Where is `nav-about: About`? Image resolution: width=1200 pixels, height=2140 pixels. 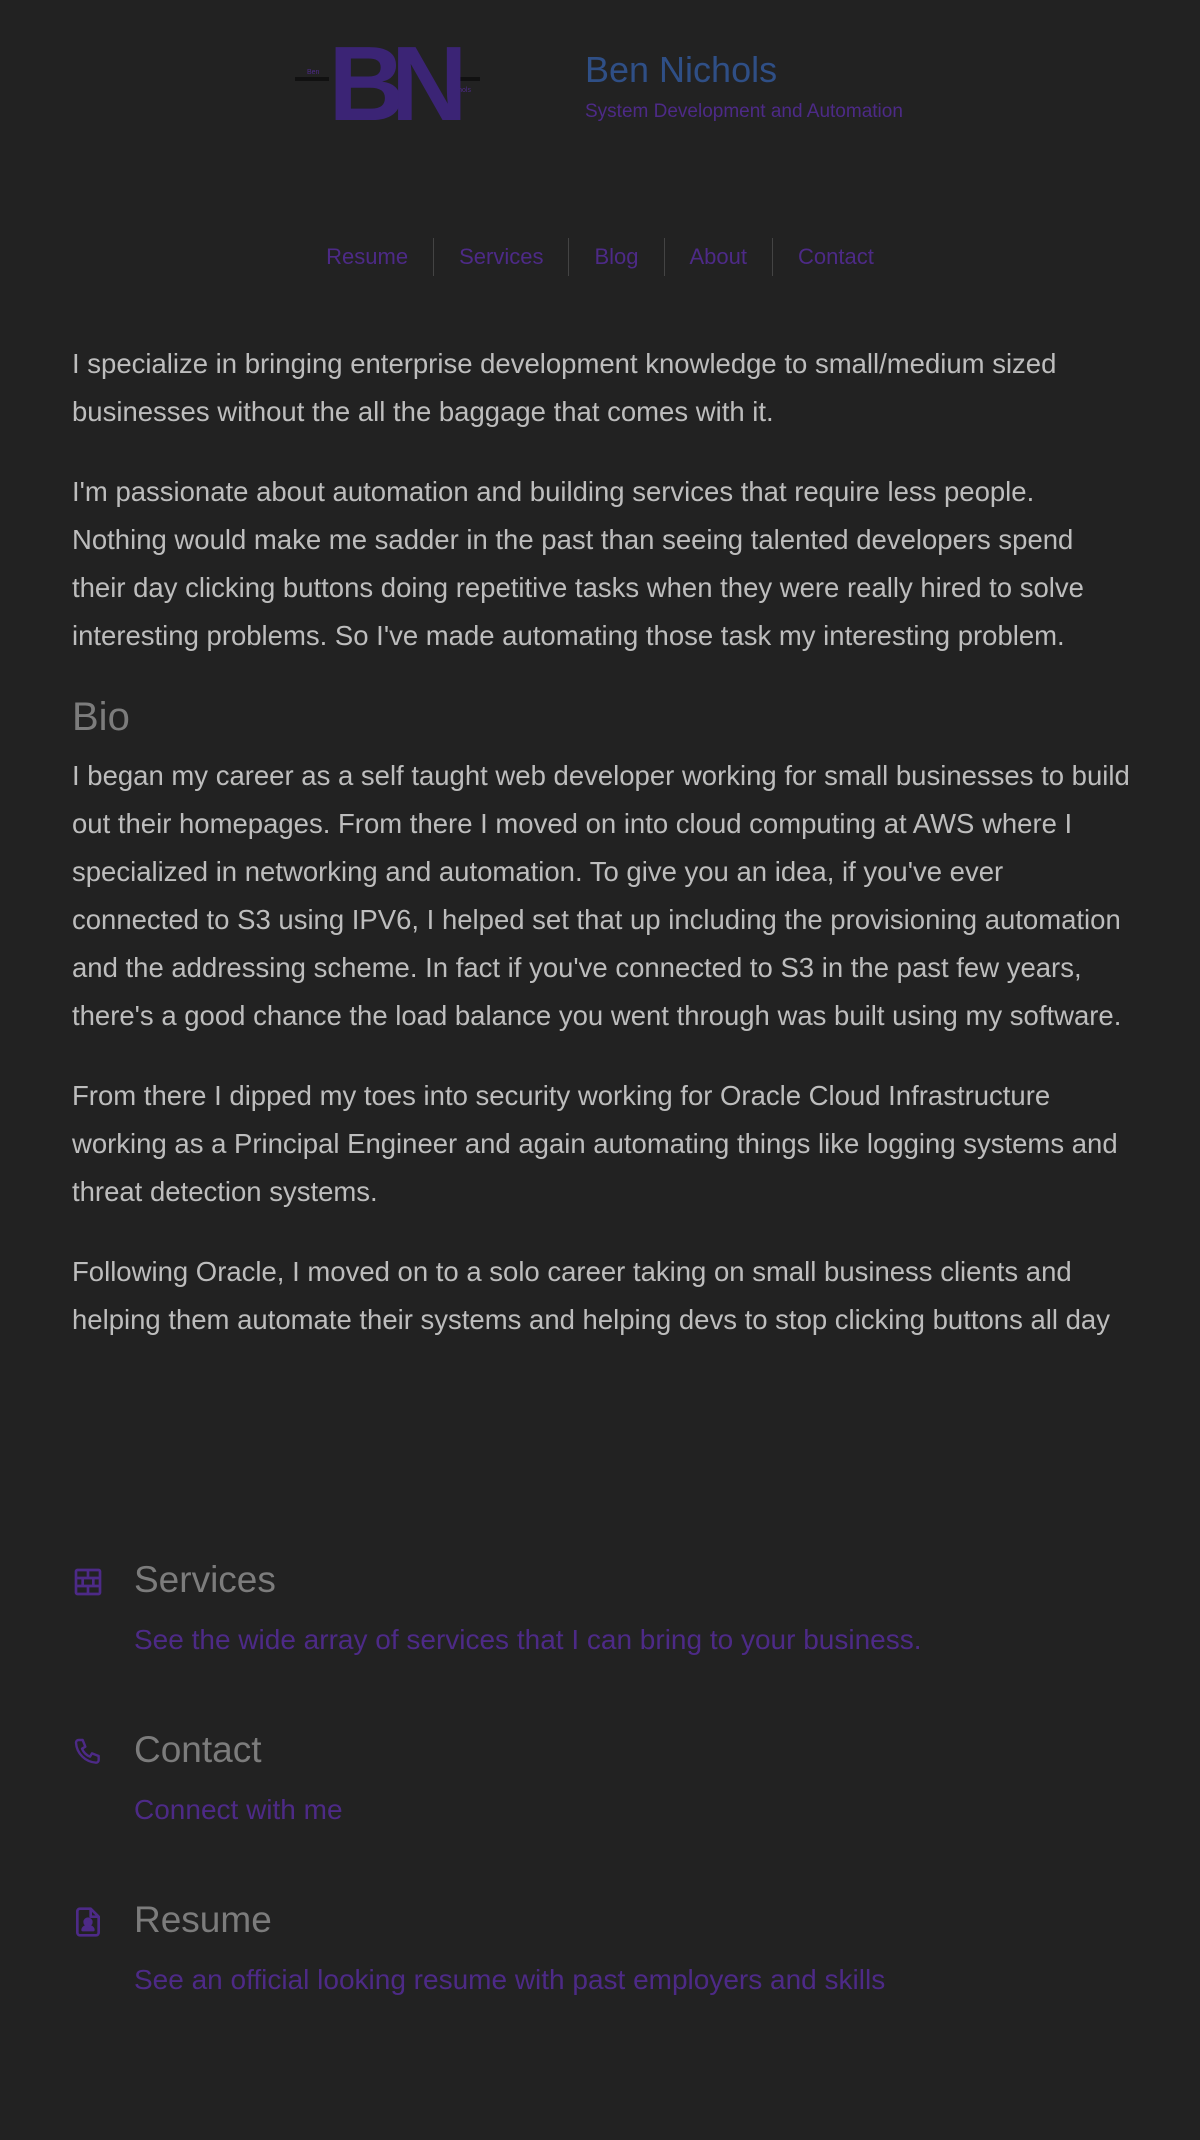 nav-about: About is located at coordinates (719, 257).